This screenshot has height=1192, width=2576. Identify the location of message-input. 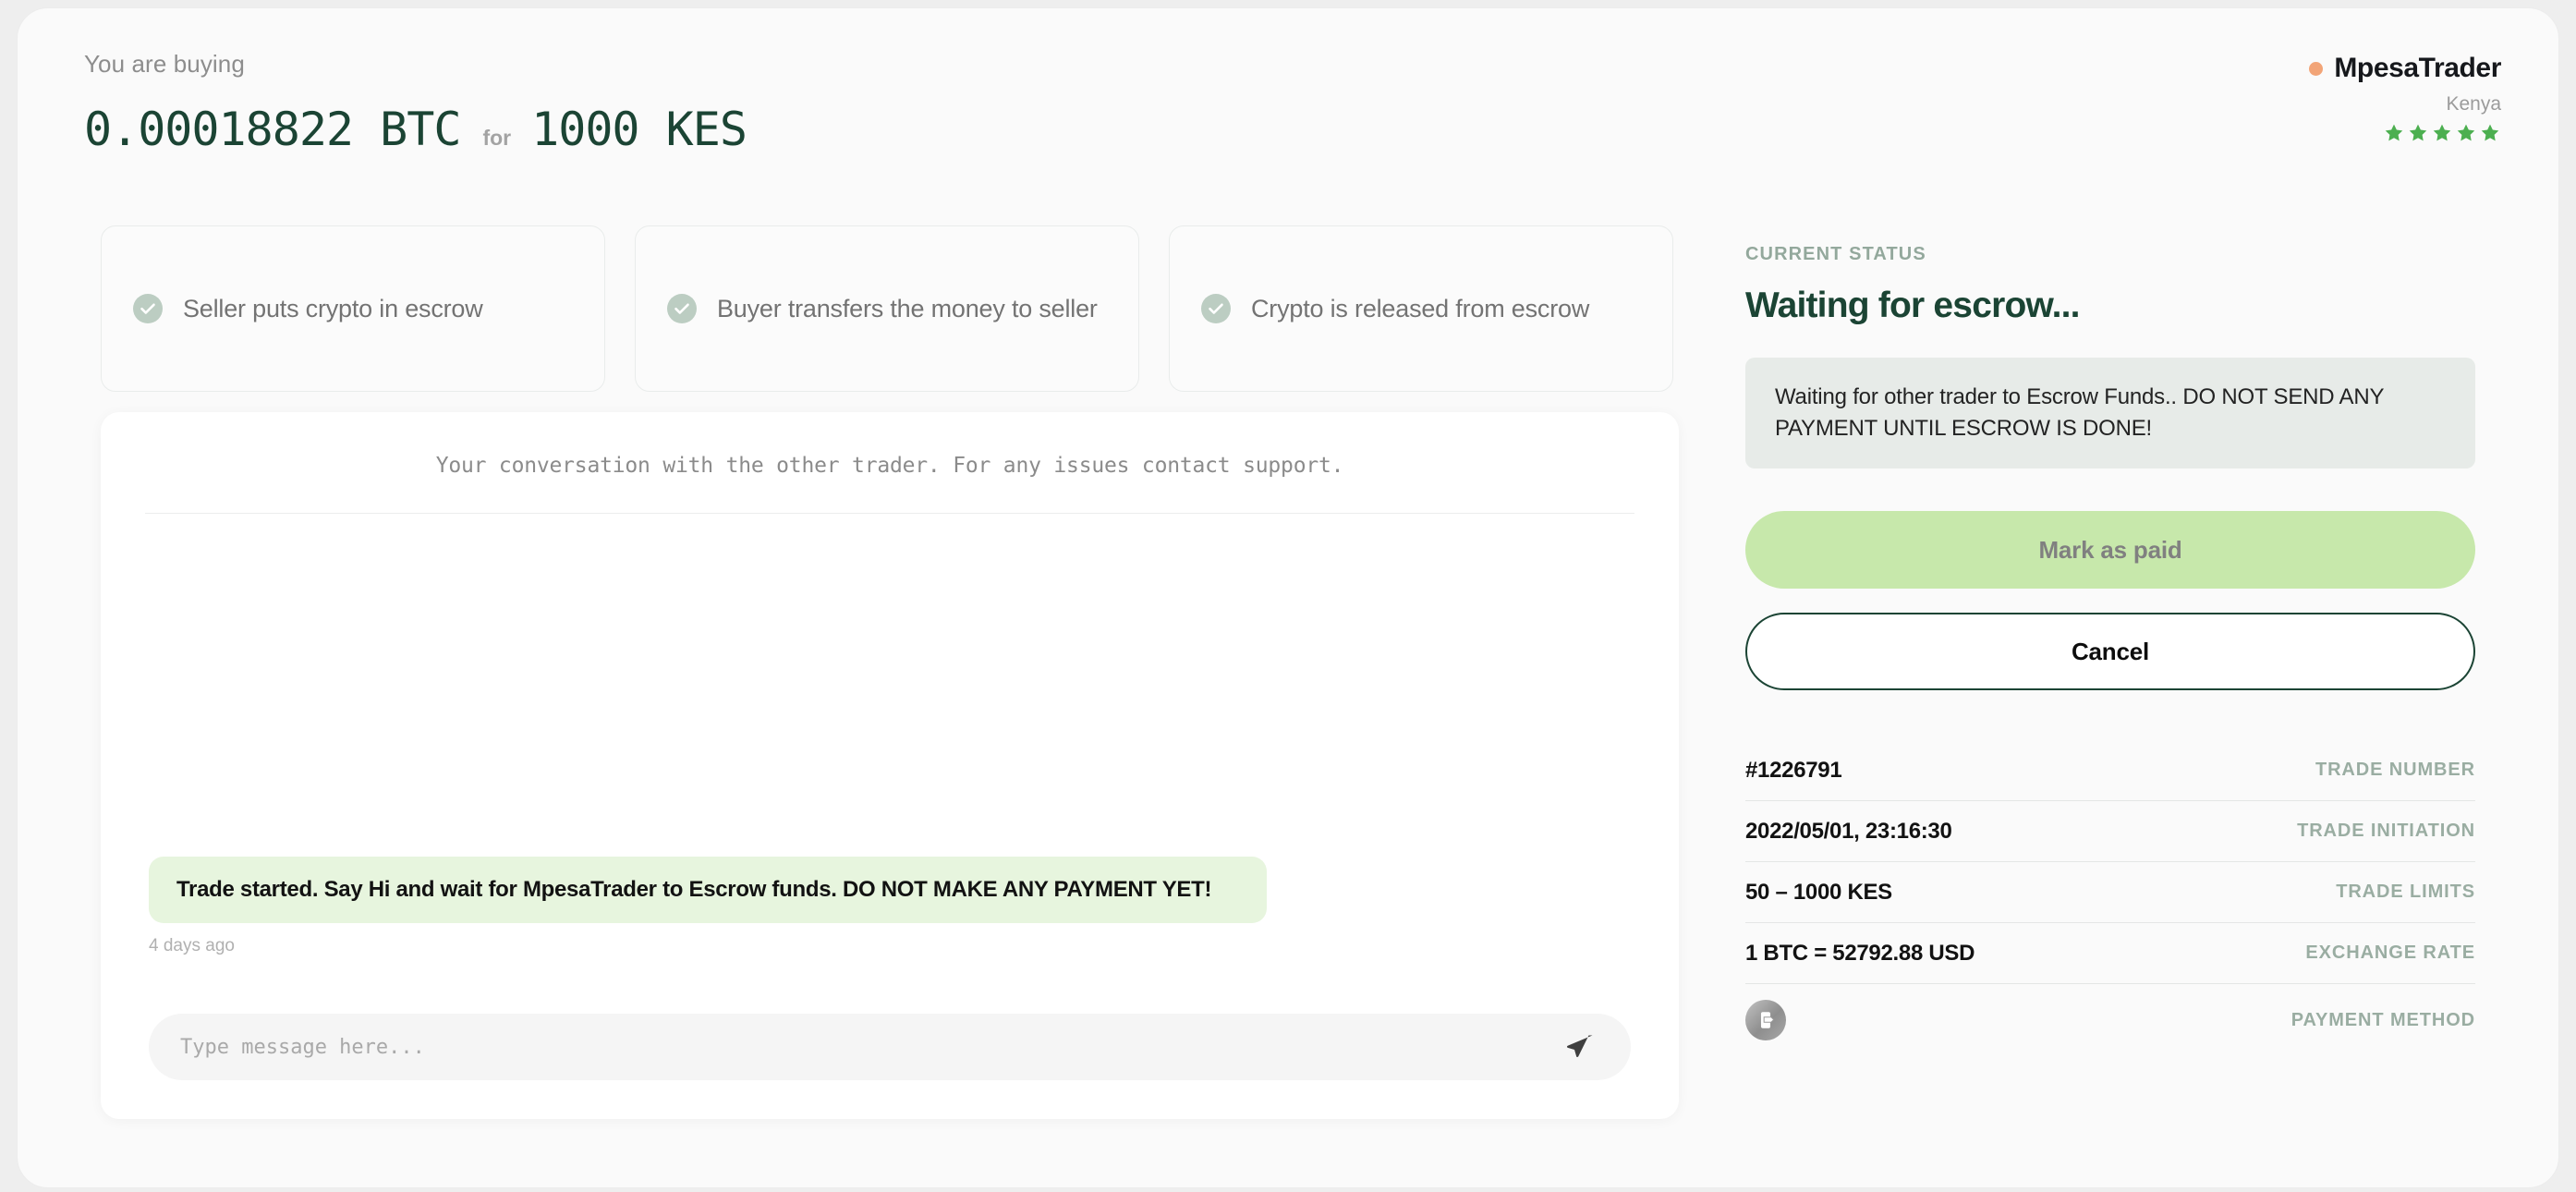
(870, 1047).